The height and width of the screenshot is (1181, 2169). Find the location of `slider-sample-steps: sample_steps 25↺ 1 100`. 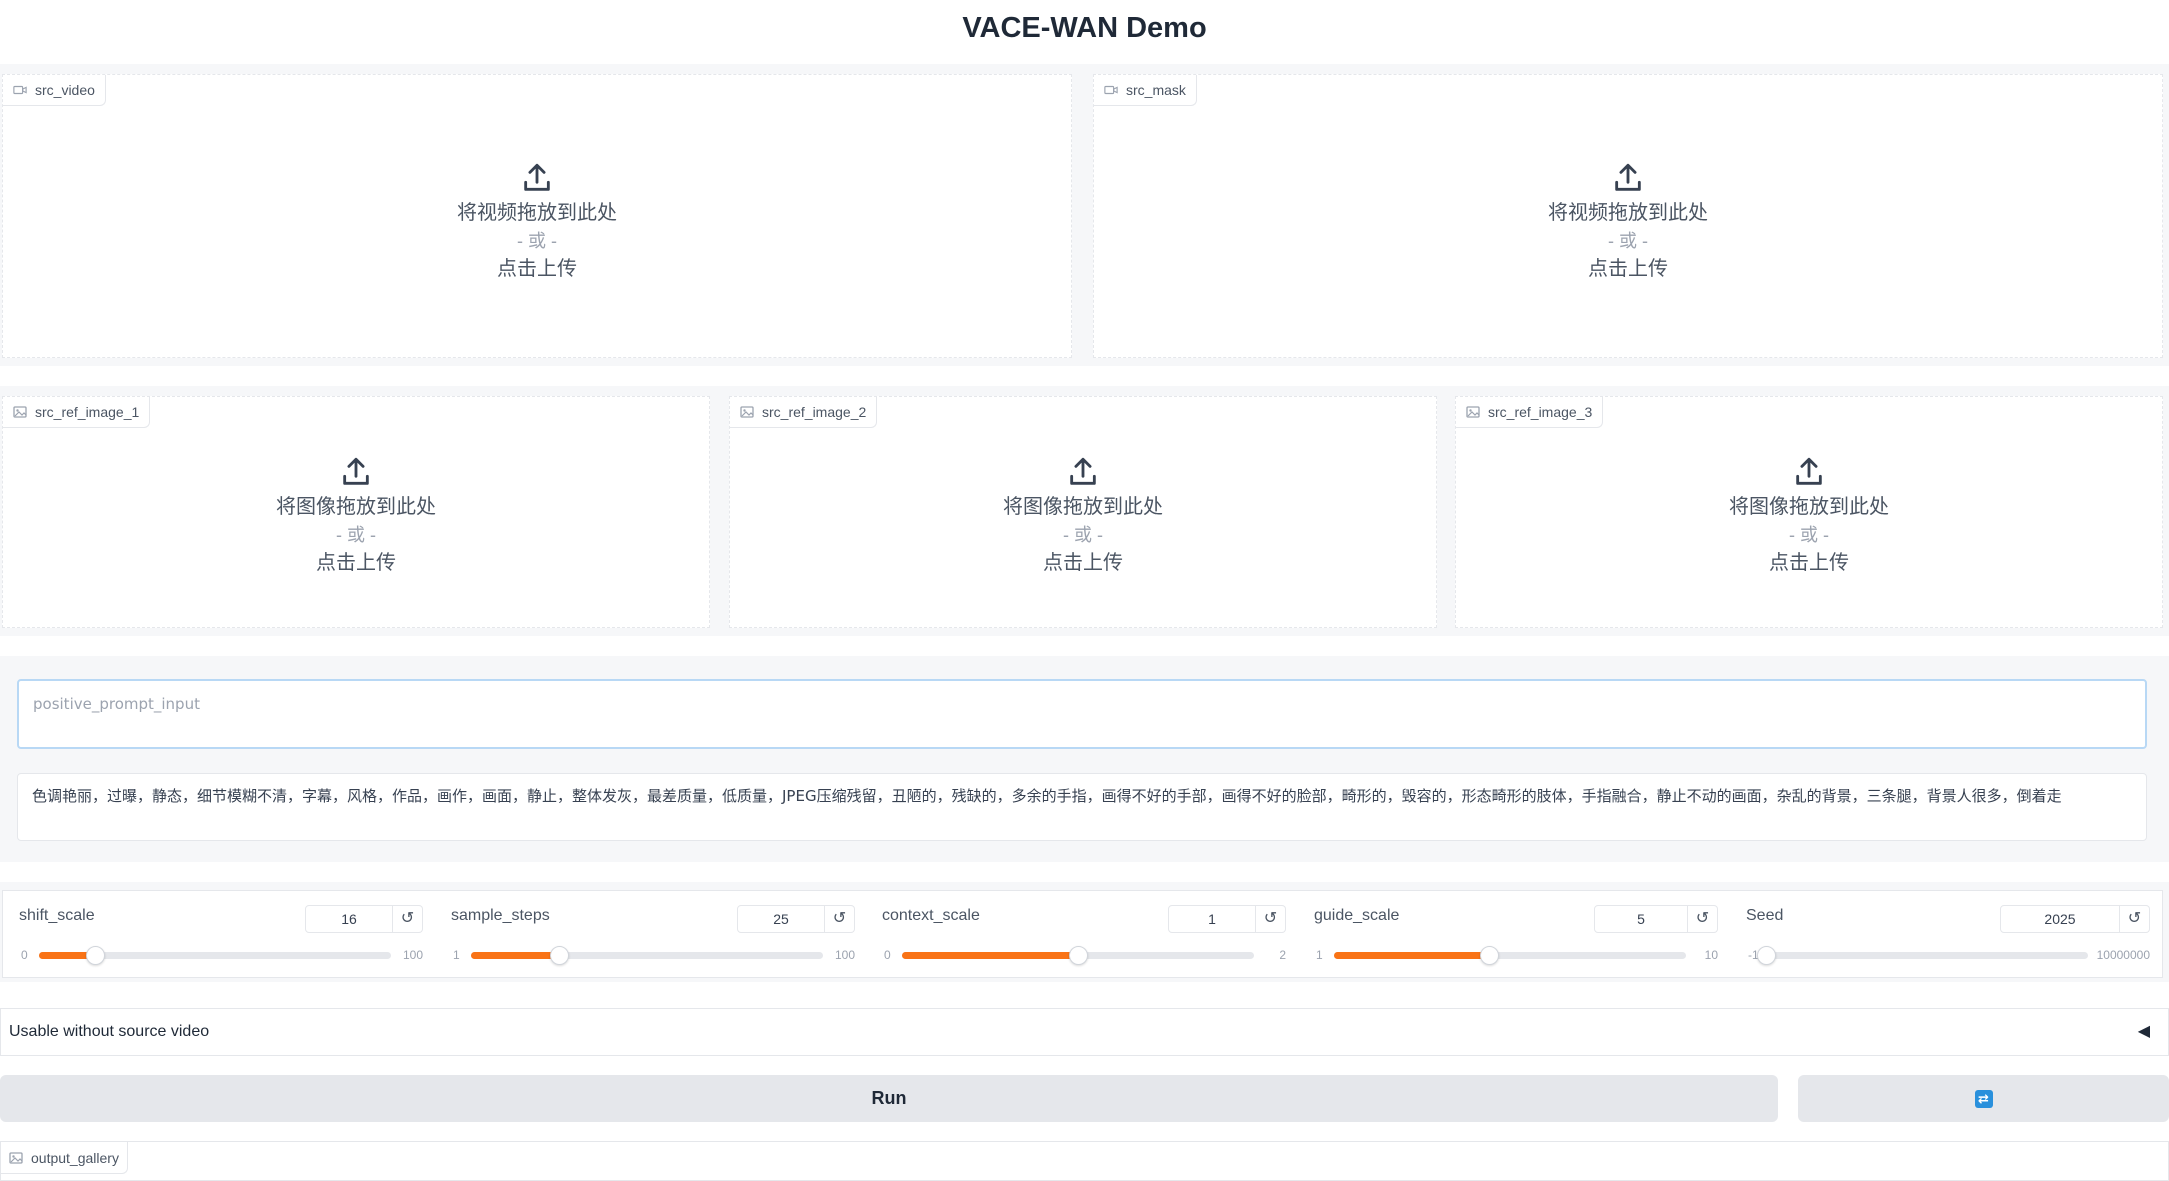

slider-sample-steps: sample_steps 25↺ 1 100 is located at coordinates (653, 934).